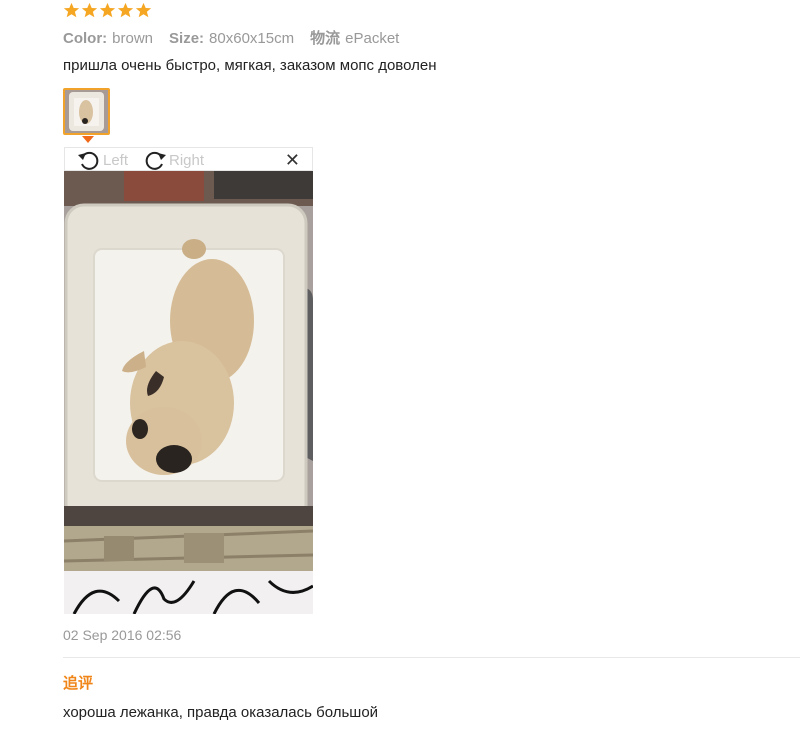  I want to click on rating-stars, so click(107, 10).